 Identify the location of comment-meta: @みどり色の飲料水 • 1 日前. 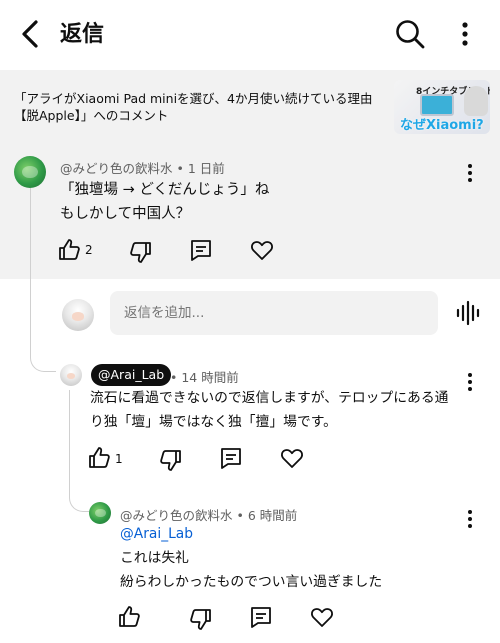
(142, 168).